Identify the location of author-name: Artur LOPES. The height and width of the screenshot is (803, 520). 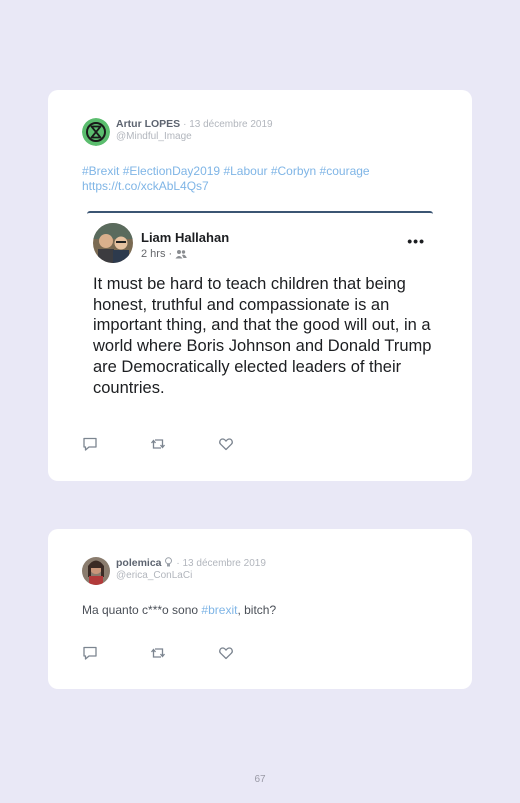
(148, 124).